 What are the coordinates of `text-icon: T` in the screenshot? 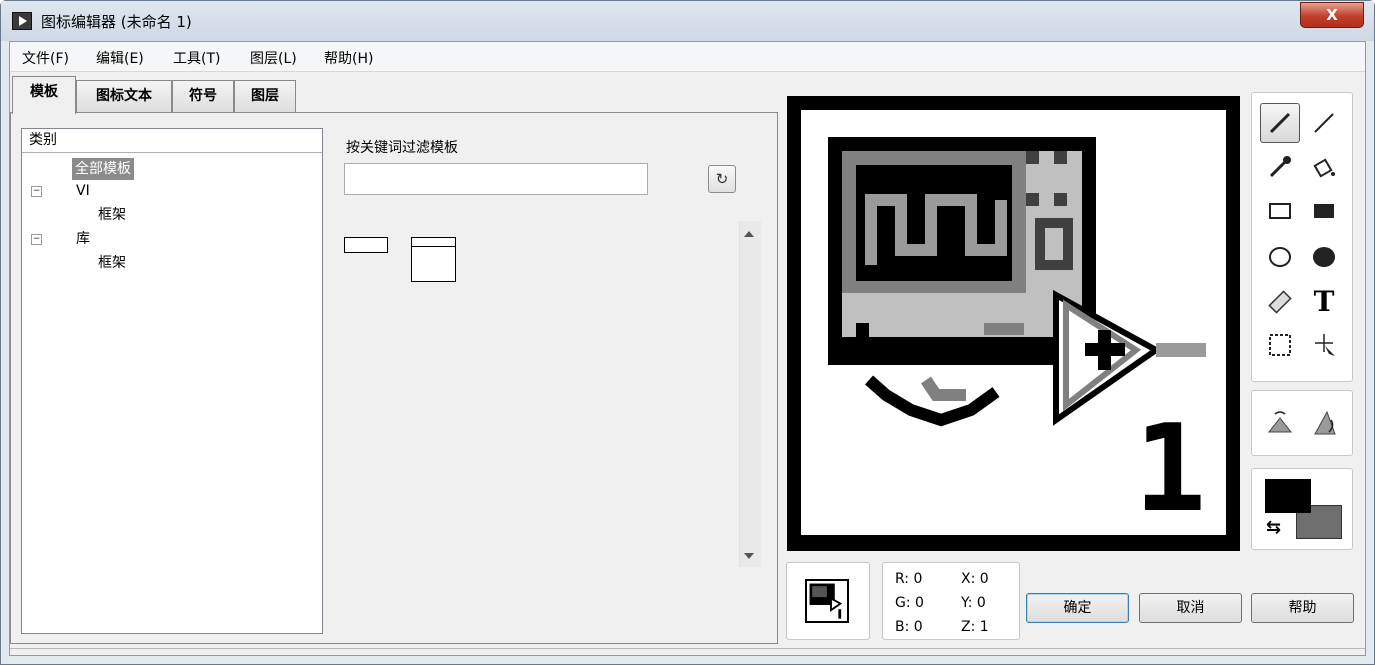 It's located at (1324, 301).